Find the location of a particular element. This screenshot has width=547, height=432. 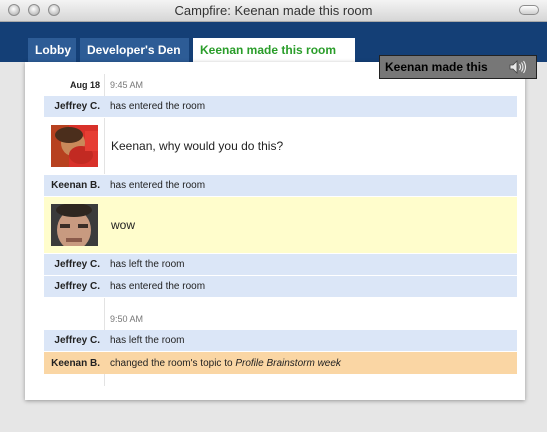

speaker-icon is located at coordinates (518, 67).